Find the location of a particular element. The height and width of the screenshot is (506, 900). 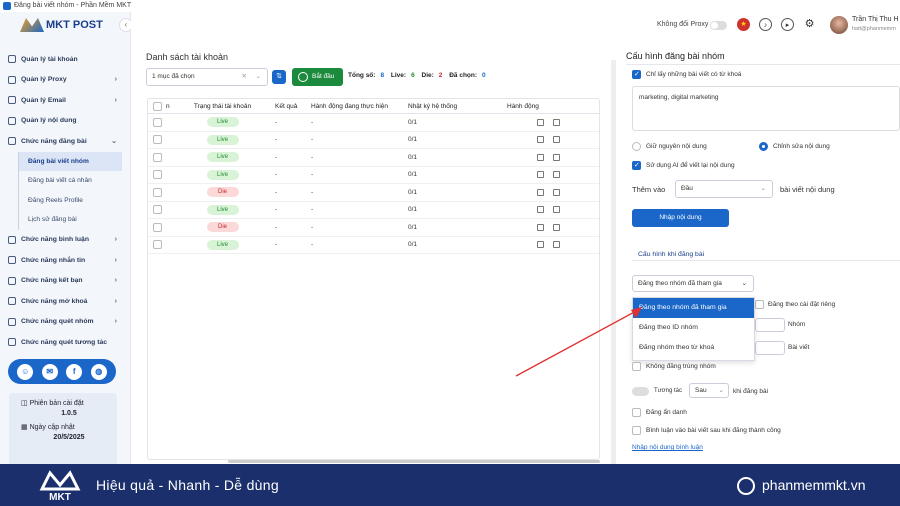

sidebar-subitem-history: Lịch sử đăng bài is located at coordinates (74, 220).